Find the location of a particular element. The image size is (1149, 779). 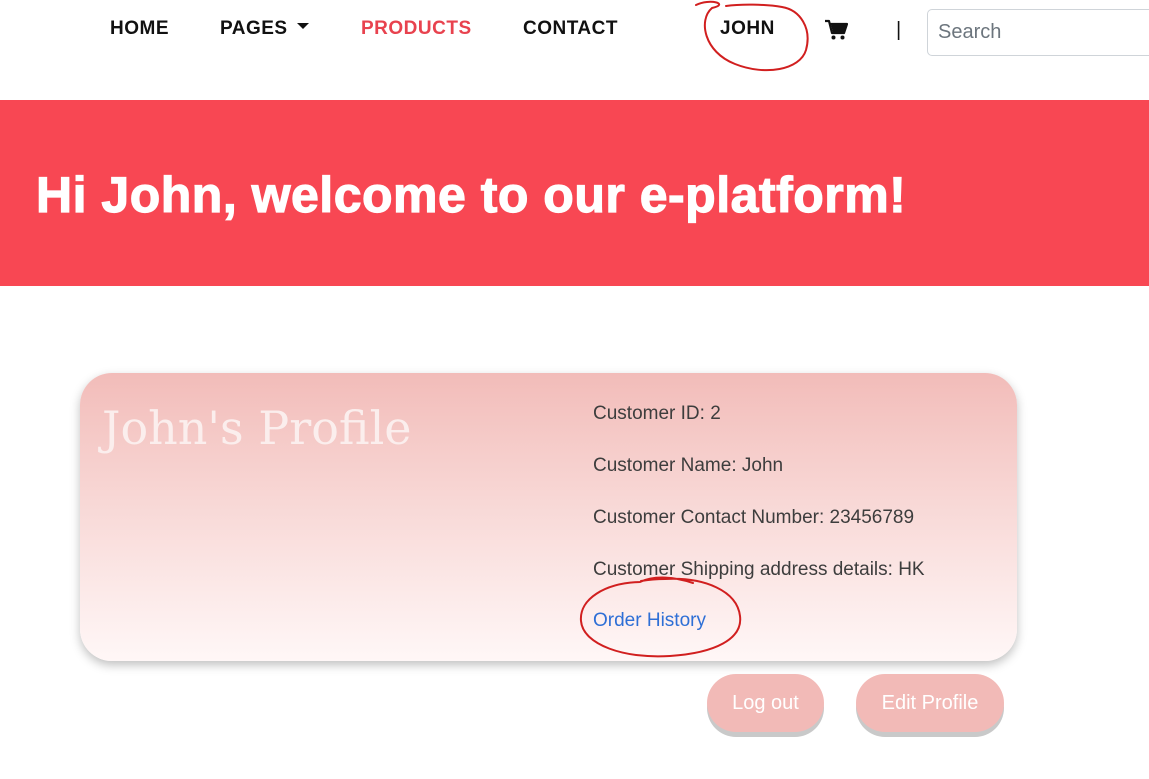

nav-home-link: HOME is located at coordinates (139, 29).